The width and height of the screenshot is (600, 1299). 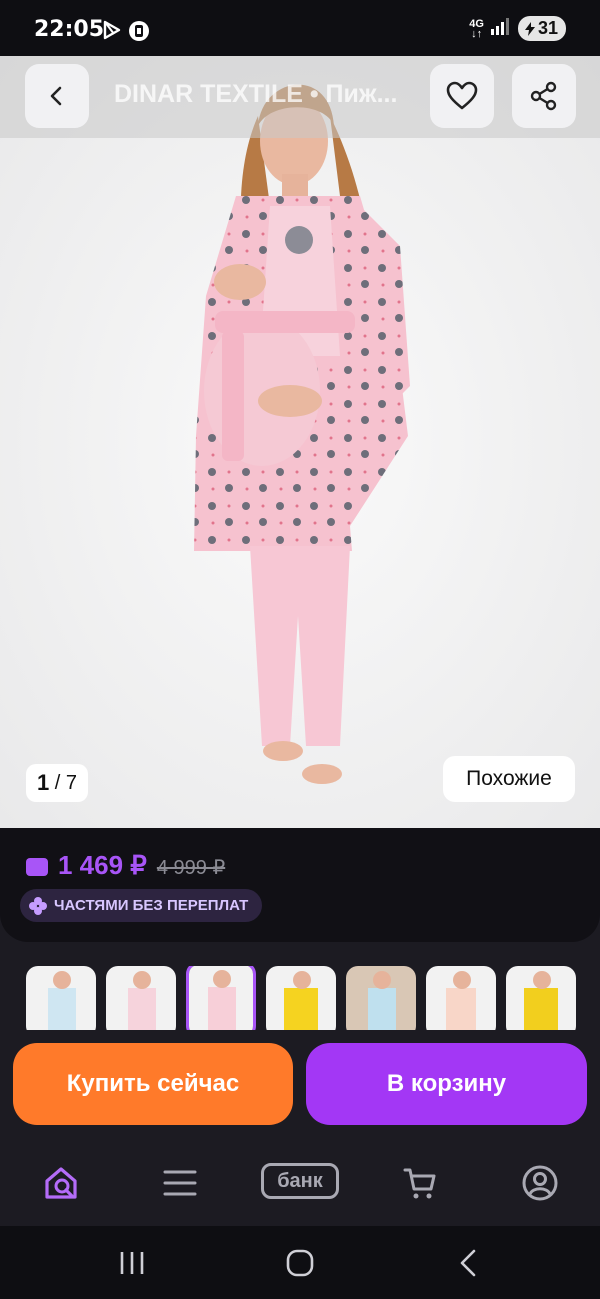 I want to click on nav-profile, so click(x=540, y=1183).